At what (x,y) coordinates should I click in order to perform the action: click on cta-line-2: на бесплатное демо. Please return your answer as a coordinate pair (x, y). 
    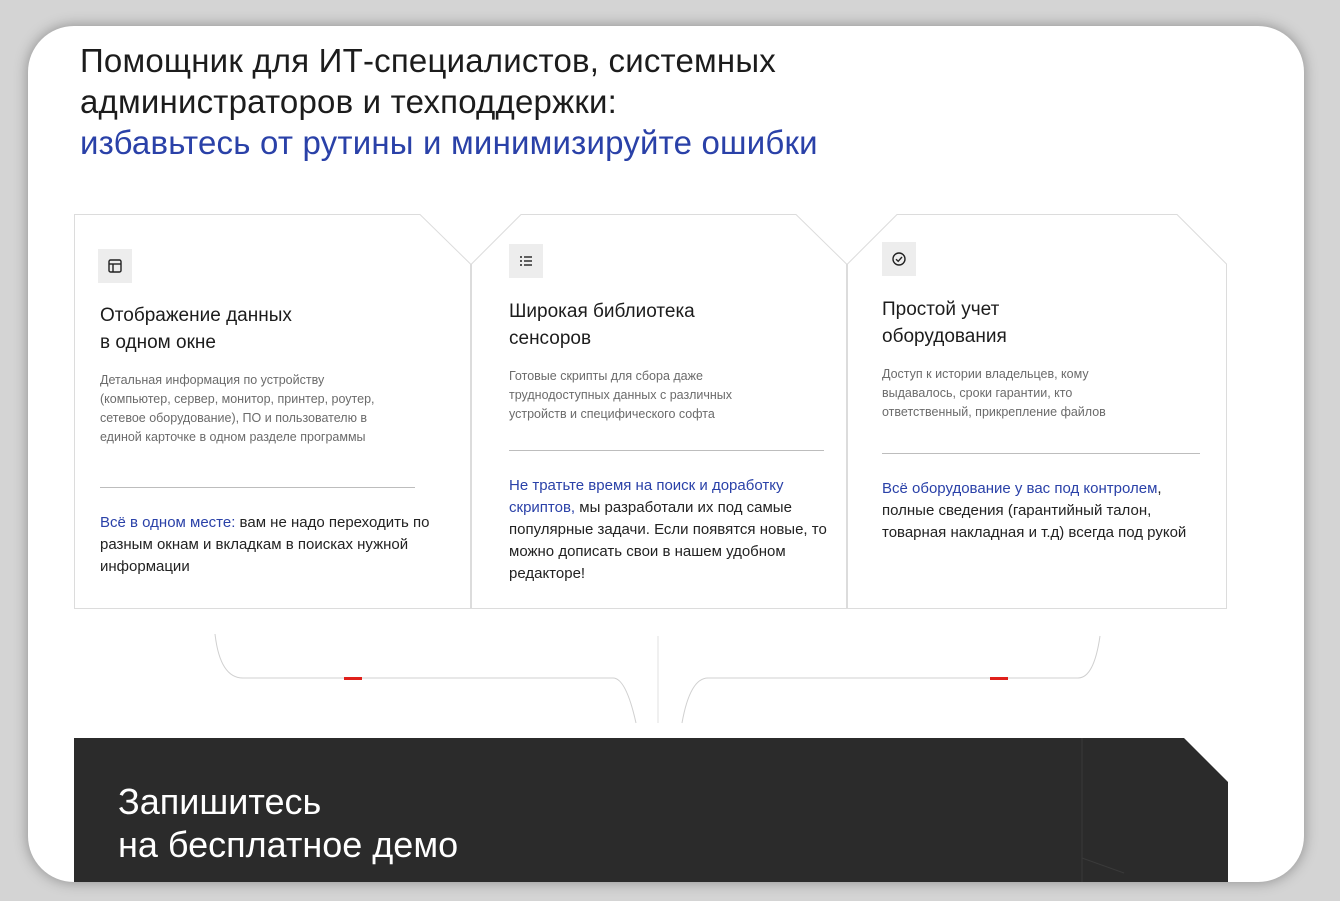
    Looking at the image, I should click on (288, 844).